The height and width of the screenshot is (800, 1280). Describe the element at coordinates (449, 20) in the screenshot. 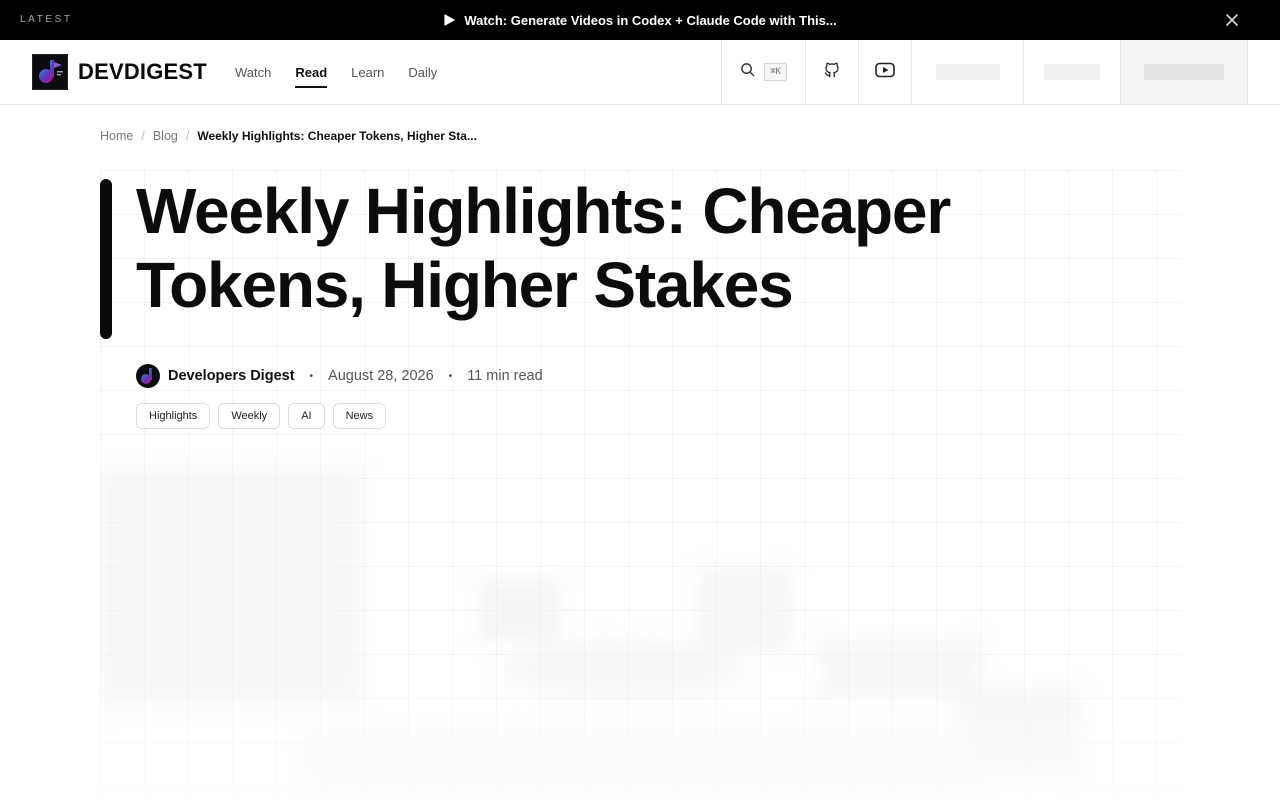

I see `play-icon` at that location.